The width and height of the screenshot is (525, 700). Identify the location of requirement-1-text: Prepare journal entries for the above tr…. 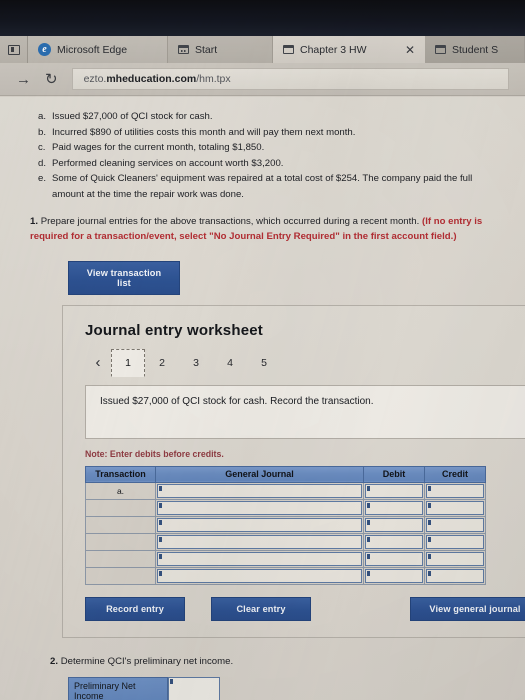
(230, 222).